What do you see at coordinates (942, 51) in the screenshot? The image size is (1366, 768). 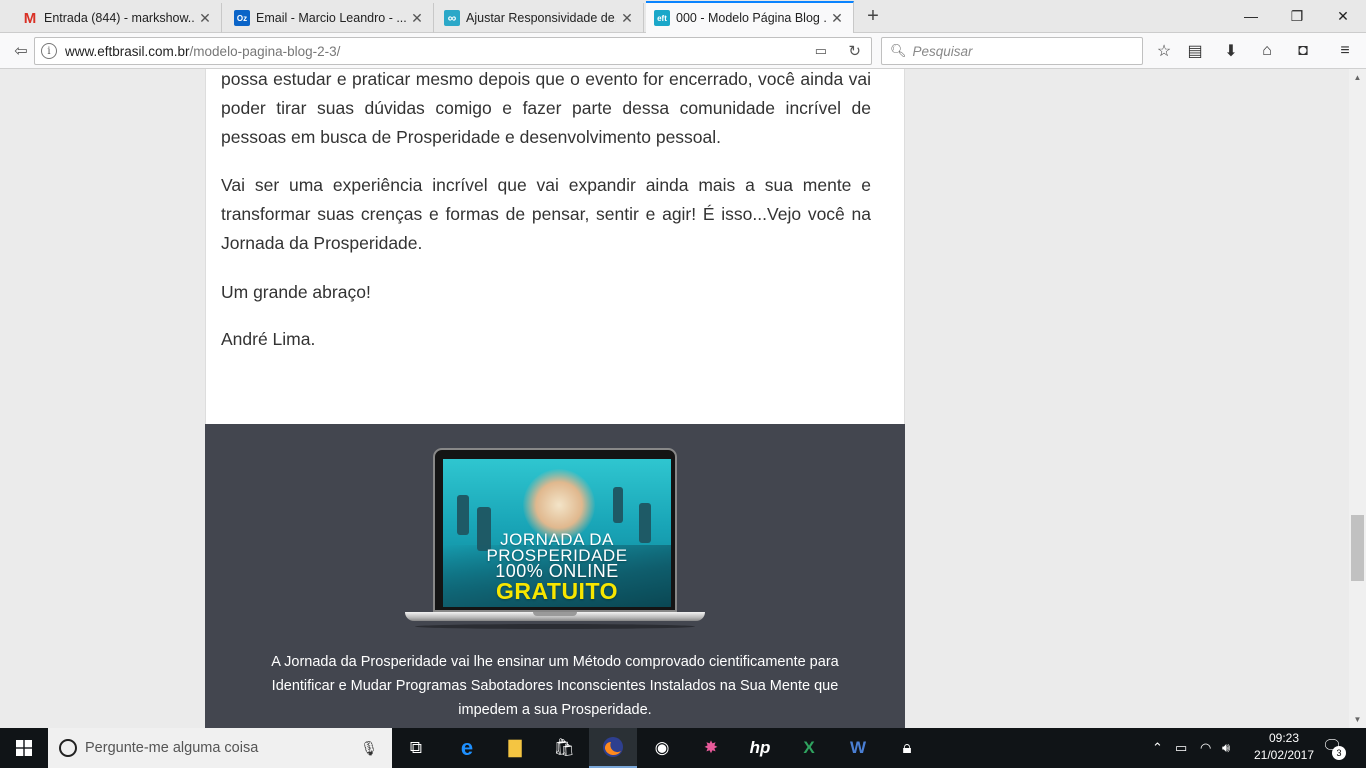 I see `search-placeholder: Pesquisar` at bounding box center [942, 51].